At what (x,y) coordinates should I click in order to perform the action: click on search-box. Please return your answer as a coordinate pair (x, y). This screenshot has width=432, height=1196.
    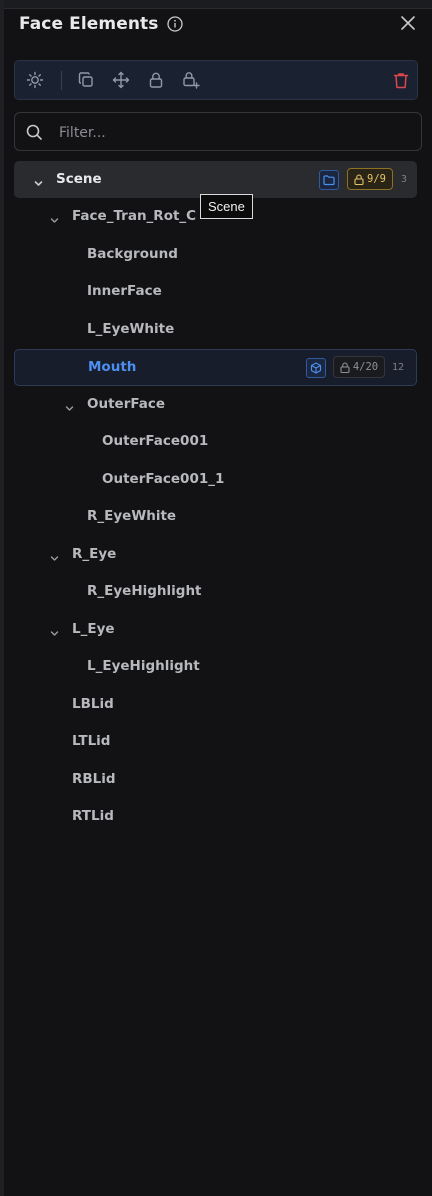
    Looking at the image, I should click on (218, 131).